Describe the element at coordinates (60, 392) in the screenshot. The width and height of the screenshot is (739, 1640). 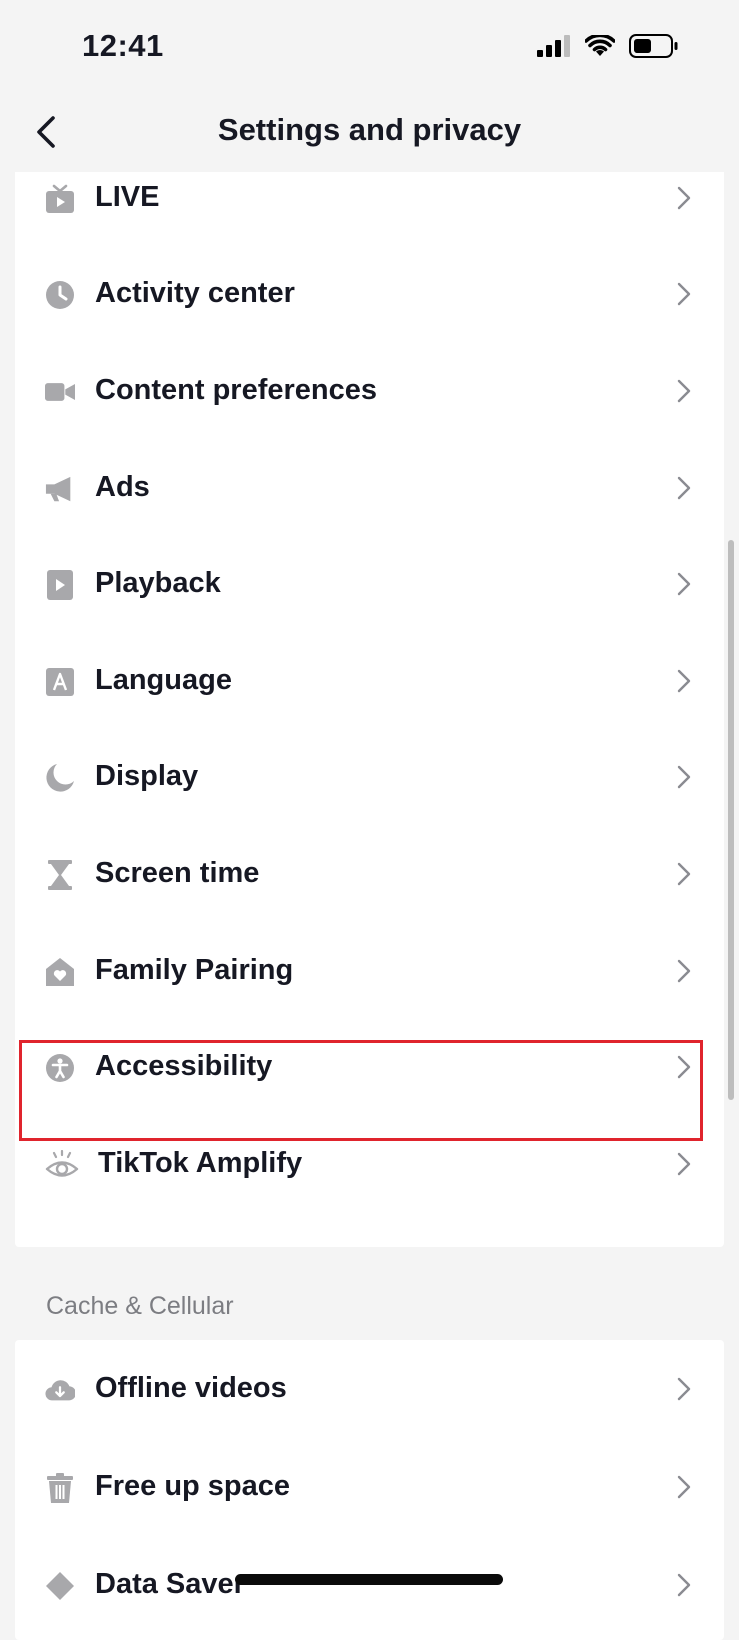
I see `video-camera-icon` at that location.